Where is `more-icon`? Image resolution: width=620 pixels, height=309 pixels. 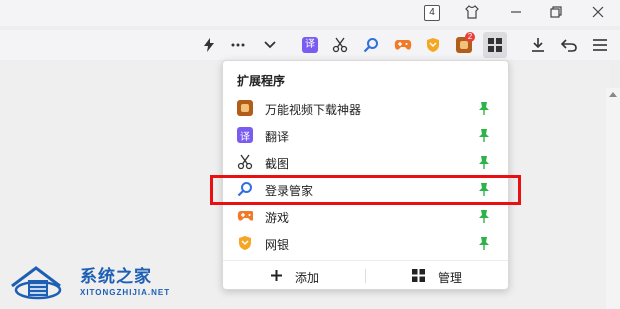 more-icon is located at coordinates (238, 45).